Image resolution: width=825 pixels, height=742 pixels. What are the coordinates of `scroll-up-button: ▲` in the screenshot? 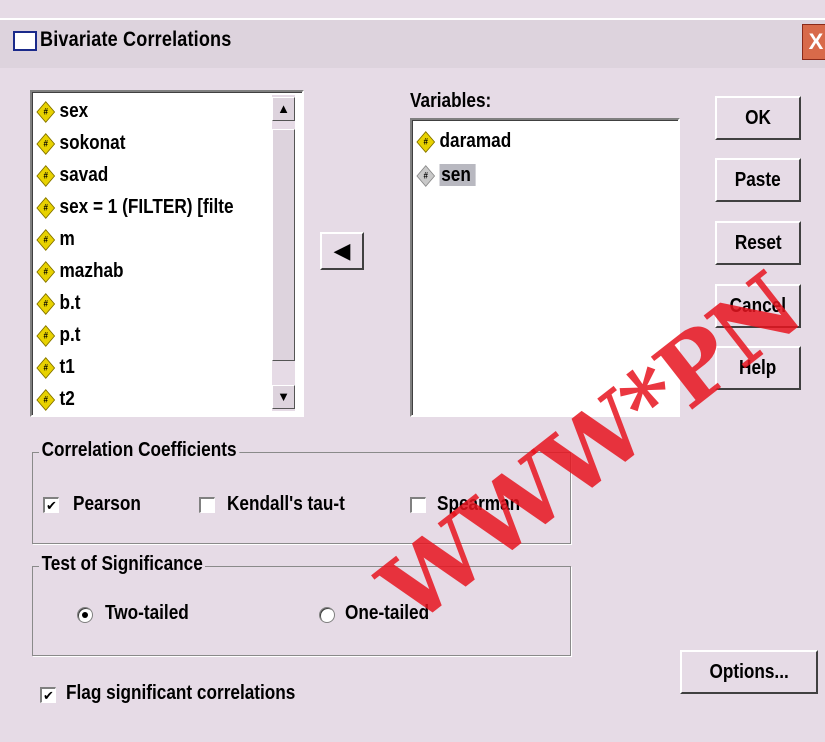 It's located at (283, 109).